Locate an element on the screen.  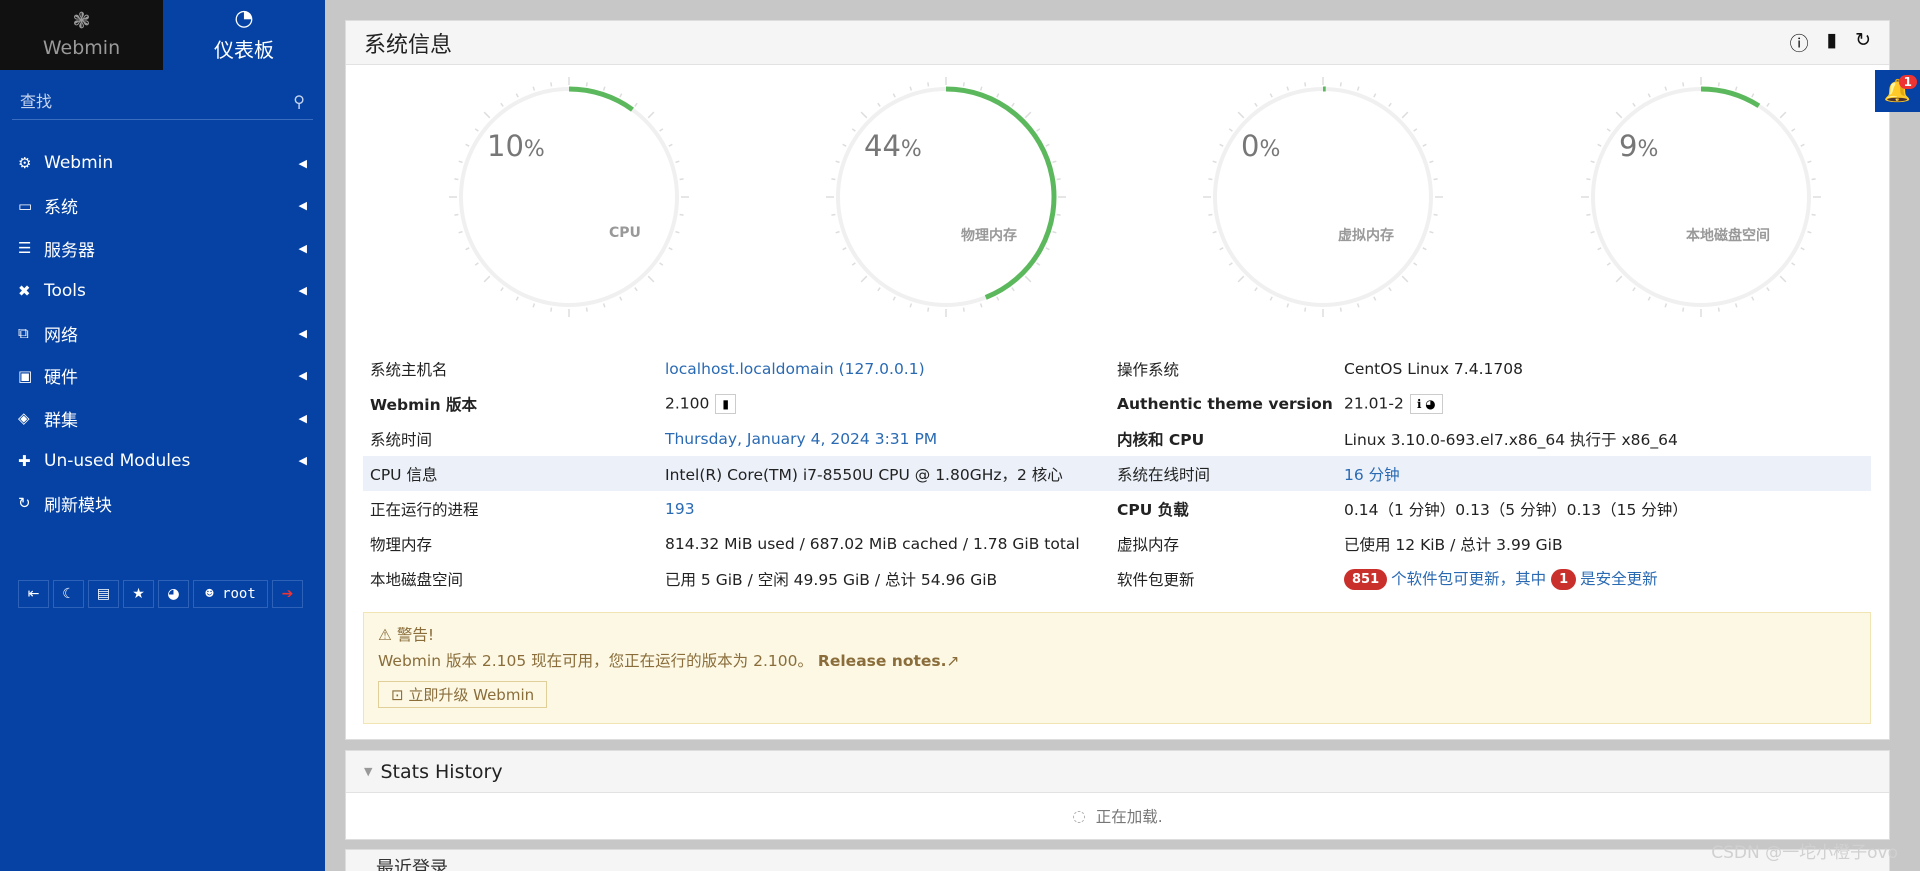
sidebar-item-label: Tools is located at coordinates (65, 290).